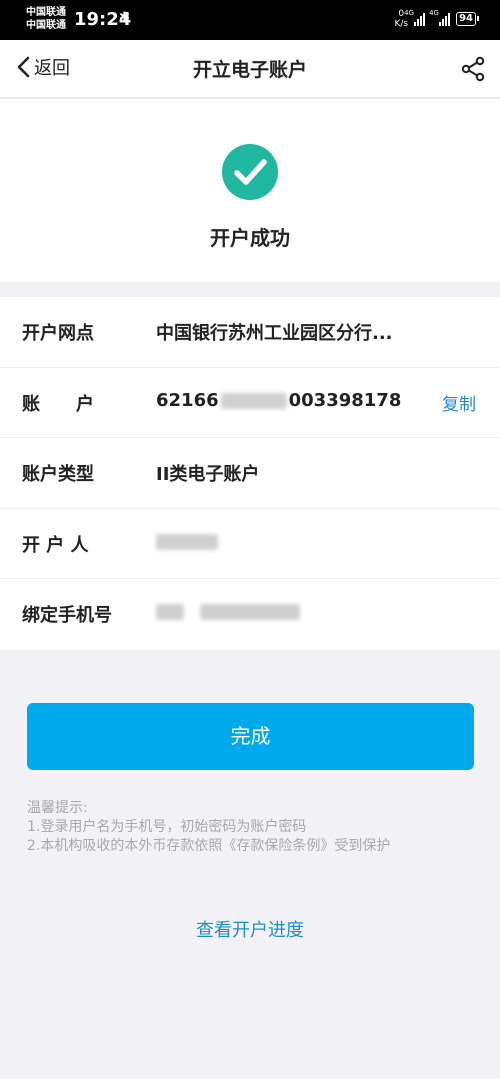  What do you see at coordinates (250, 929) in the screenshot?
I see `view-progress-link: 查看开户进度` at bounding box center [250, 929].